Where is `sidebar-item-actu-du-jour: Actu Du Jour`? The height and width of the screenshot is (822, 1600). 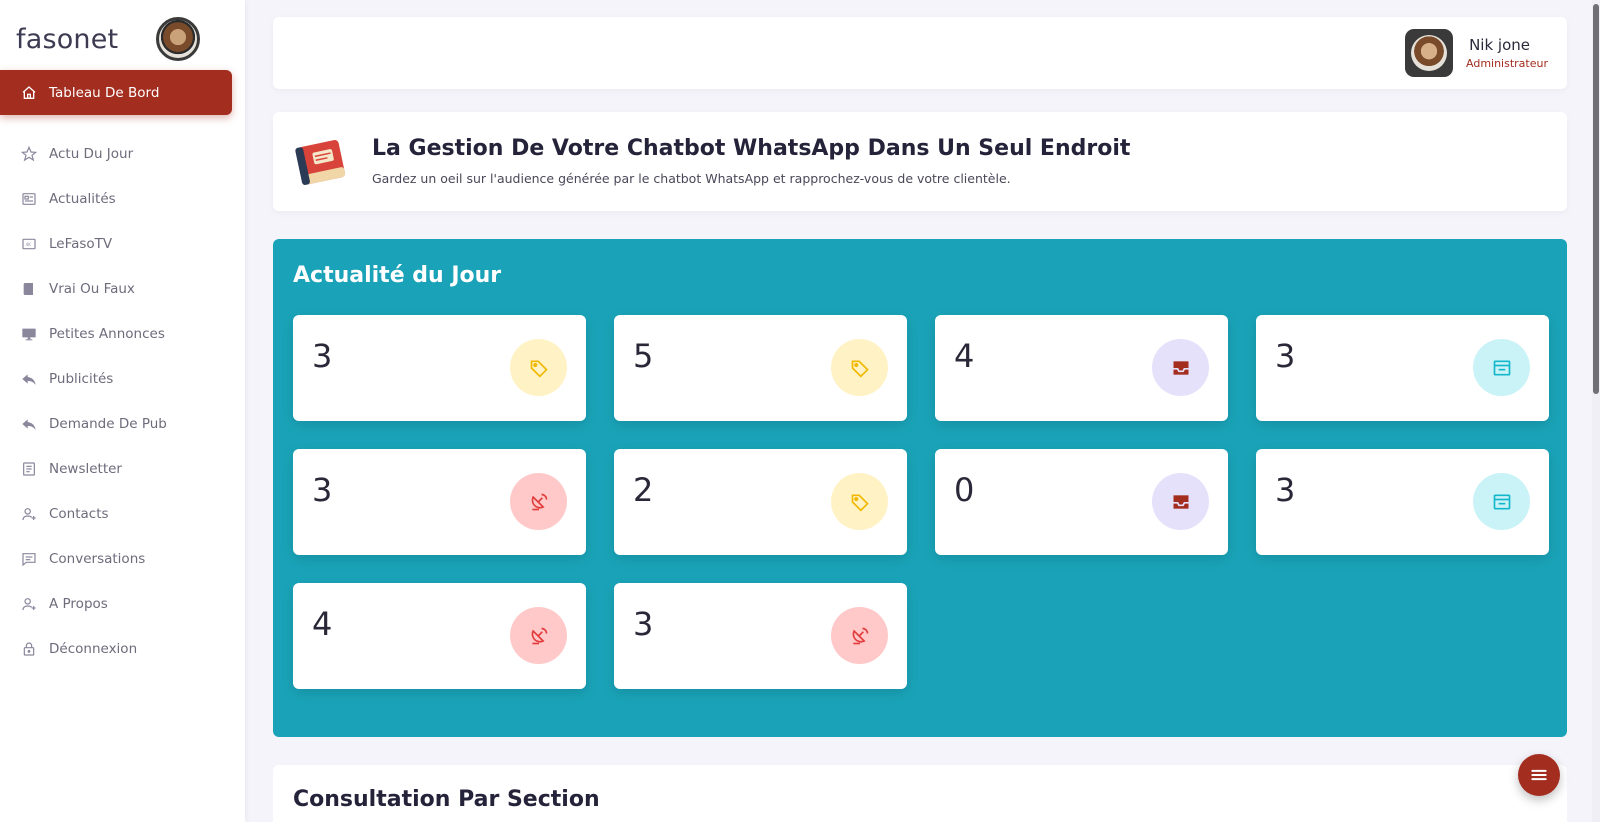 sidebar-item-actu-du-jour: Actu Du Jour is located at coordinates (122, 153).